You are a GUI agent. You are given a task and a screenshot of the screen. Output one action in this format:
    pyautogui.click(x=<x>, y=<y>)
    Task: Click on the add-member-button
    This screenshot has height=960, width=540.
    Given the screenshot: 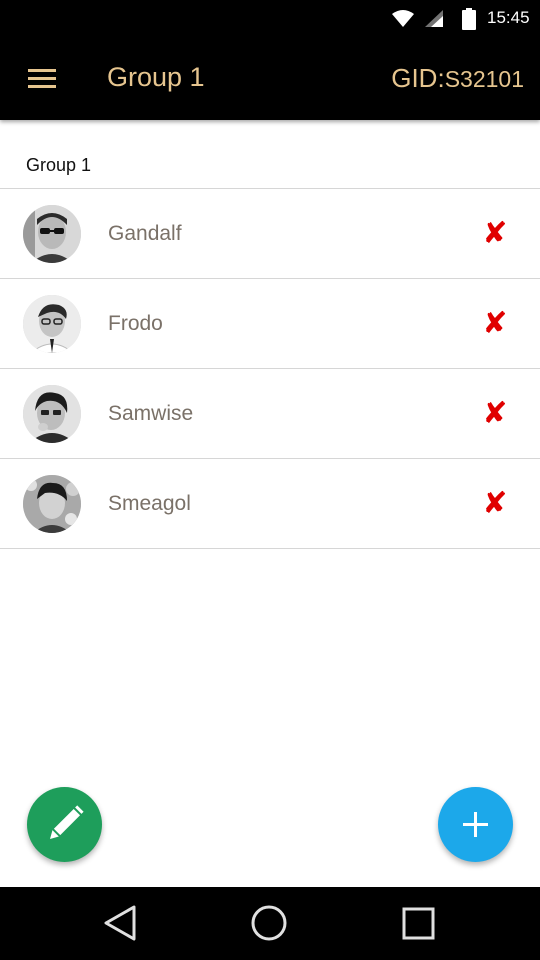 What is the action you would take?
    pyautogui.click(x=475, y=824)
    